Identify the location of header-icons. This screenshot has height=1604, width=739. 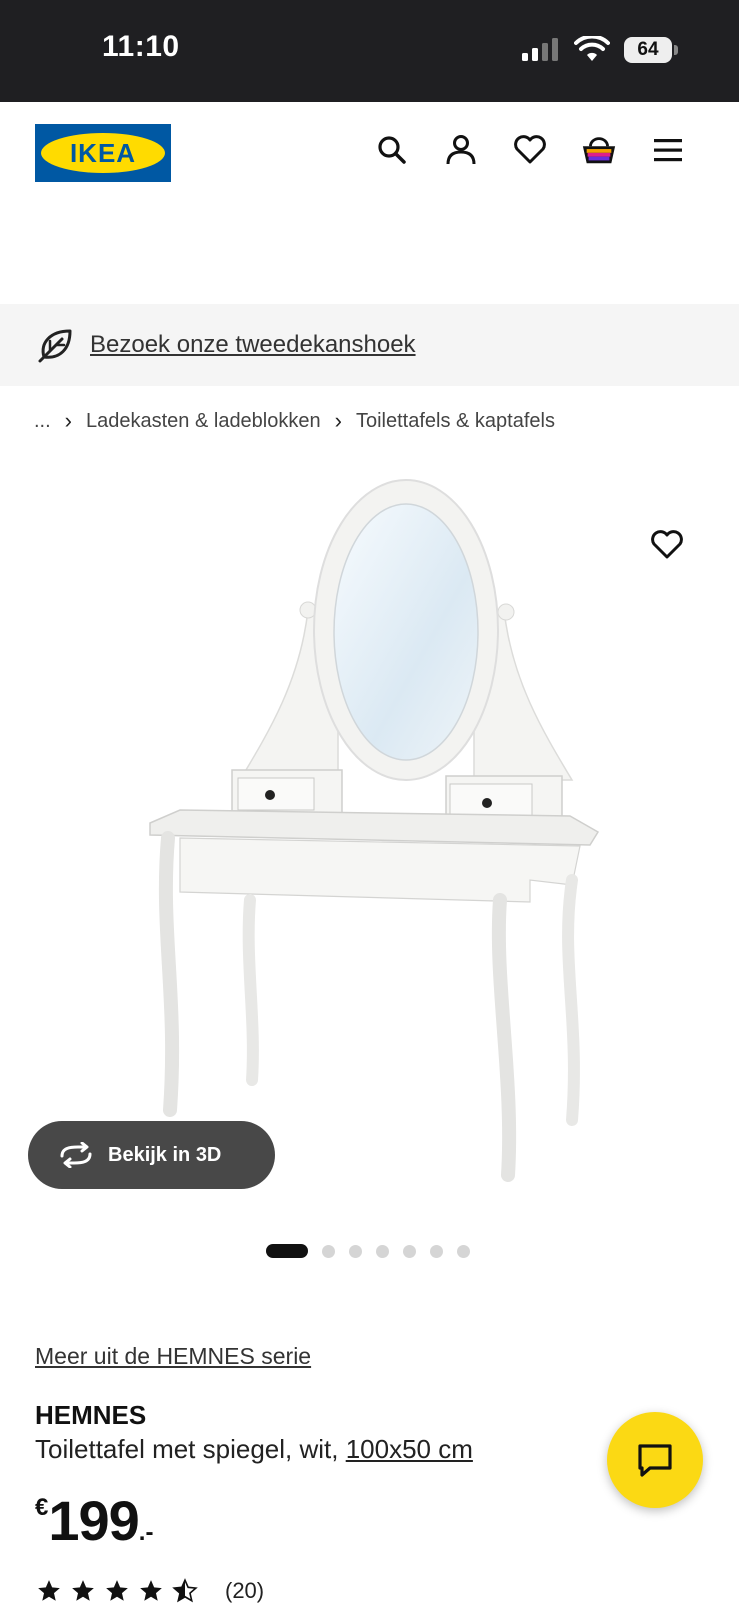
(530, 150).